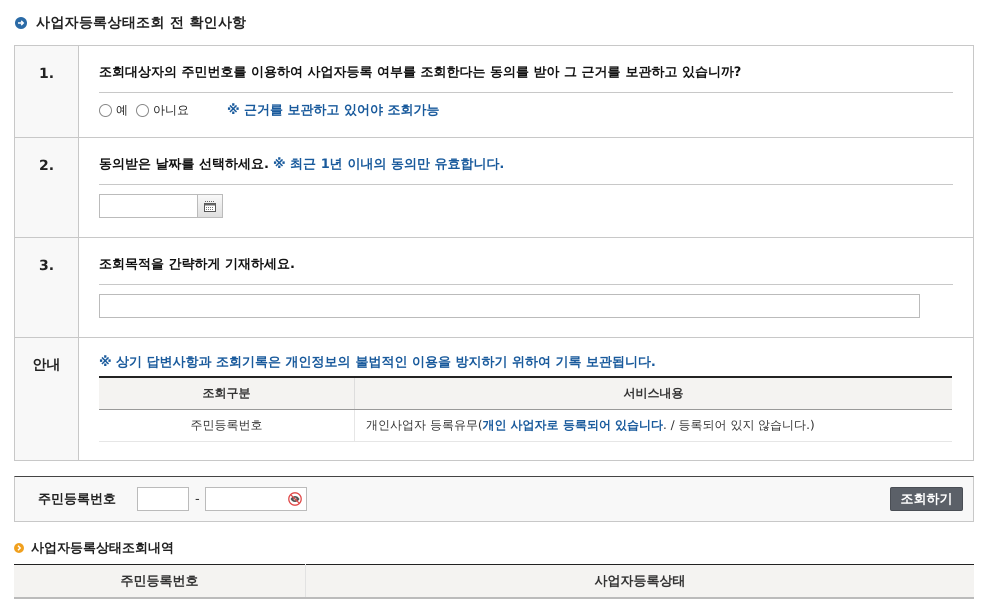  What do you see at coordinates (378, 363) in the screenshot?
I see `notice-text: ※ 상기 답변사항과 조회기록은 개인정보의 불법적인 이용을 방지하기 위하여 기록 보관됩니다.` at bounding box center [378, 363].